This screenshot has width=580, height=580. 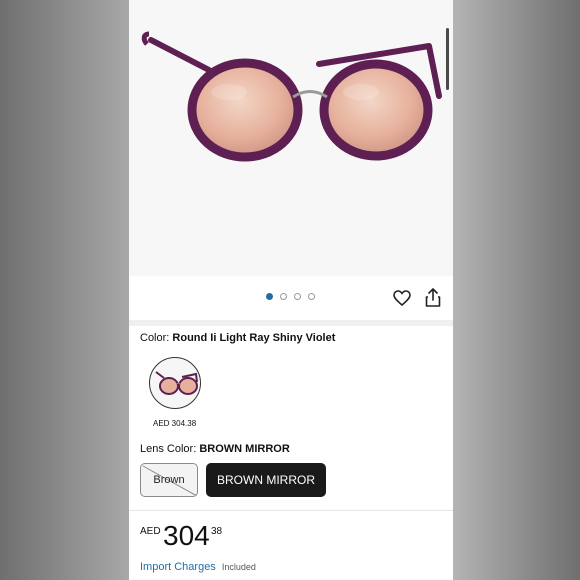 What do you see at coordinates (447, 59) in the screenshot?
I see `scrollbar` at bounding box center [447, 59].